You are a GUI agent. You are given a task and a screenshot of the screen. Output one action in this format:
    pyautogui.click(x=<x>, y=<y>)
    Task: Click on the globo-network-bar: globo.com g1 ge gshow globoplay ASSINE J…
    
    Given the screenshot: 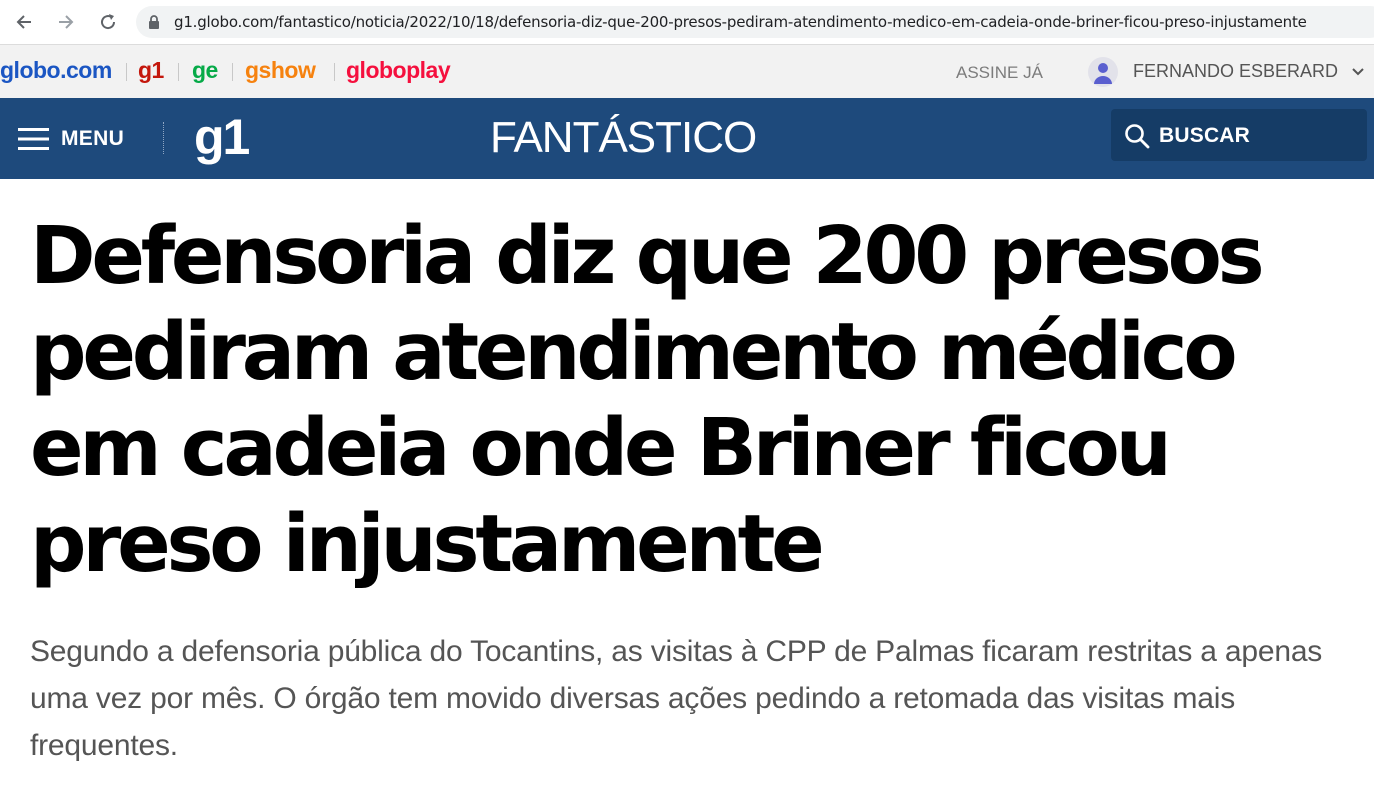 What is the action you would take?
    pyautogui.click(x=687, y=71)
    